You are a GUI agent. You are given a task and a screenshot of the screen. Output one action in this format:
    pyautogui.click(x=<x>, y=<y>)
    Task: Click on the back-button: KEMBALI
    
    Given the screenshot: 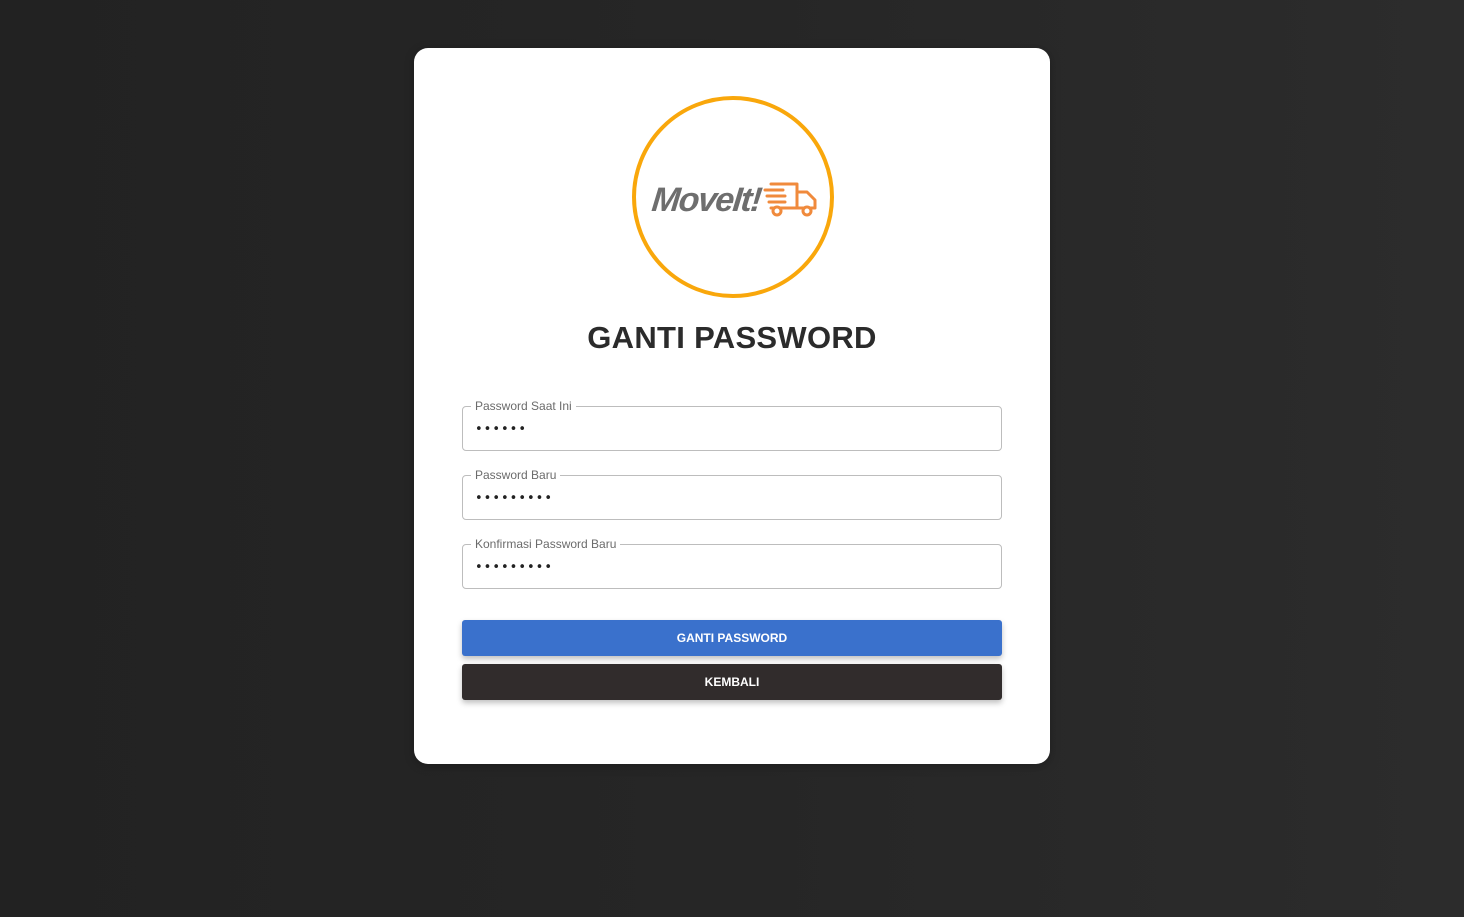 What is the action you would take?
    pyautogui.click(x=732, y=682)
    